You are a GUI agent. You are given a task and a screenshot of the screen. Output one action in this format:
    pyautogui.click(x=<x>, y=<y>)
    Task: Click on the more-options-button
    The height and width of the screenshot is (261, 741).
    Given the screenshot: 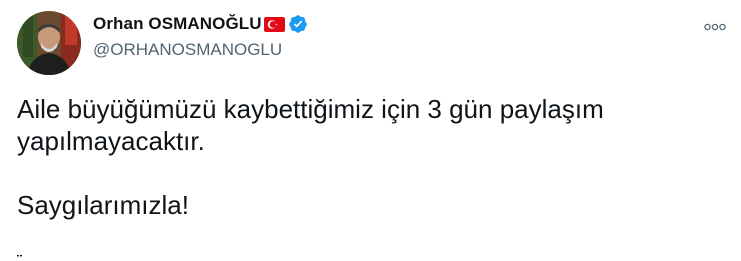 What is the action you would take?
    pyautogui.click(x=715, y=27)
    